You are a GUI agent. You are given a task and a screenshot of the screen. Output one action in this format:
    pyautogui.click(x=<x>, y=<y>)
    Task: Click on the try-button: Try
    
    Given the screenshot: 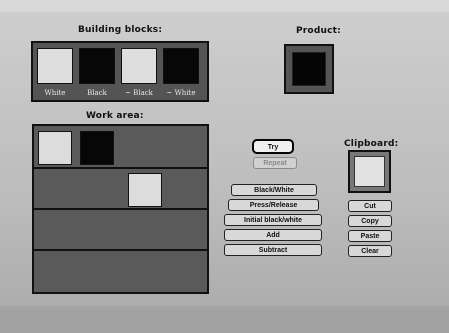 What is the action you would take?
    pyautogui.click(x=273, y=146)
    